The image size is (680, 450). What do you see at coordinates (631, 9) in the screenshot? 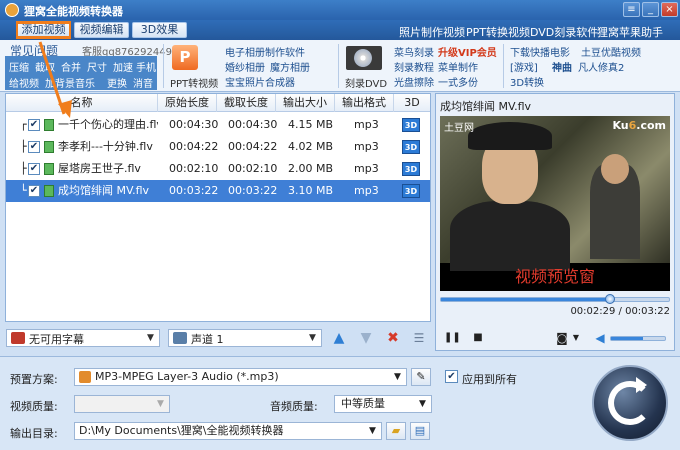
I see `menu-icon: ≡` at bounding box center [631, 9].